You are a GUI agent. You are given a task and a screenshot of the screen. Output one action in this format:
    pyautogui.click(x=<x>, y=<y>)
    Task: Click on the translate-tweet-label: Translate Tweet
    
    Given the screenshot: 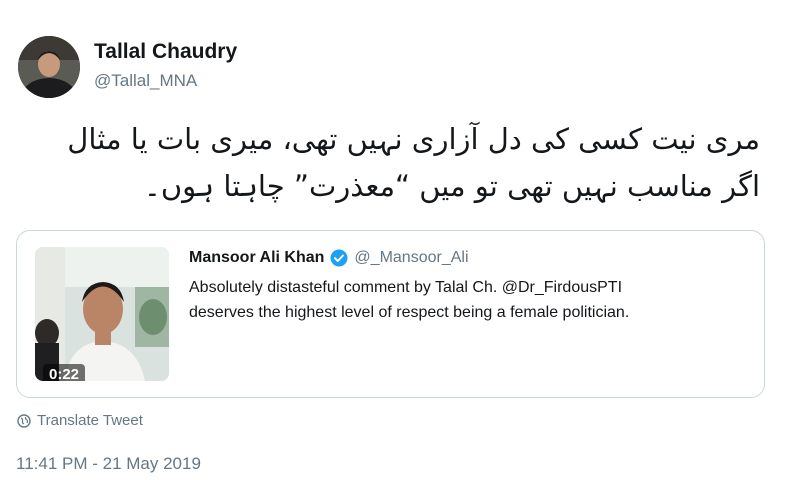 What is the action you would take?
    pyautogui.click(x=90, y=420)
    